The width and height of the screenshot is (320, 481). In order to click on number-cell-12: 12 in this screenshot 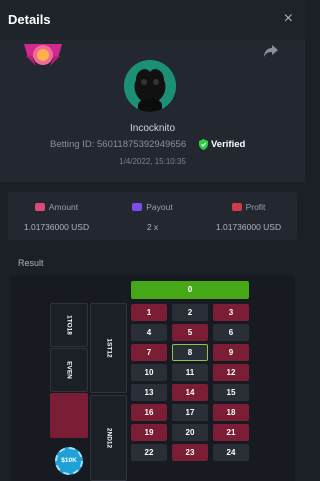, I will do `click(231, 372)`.